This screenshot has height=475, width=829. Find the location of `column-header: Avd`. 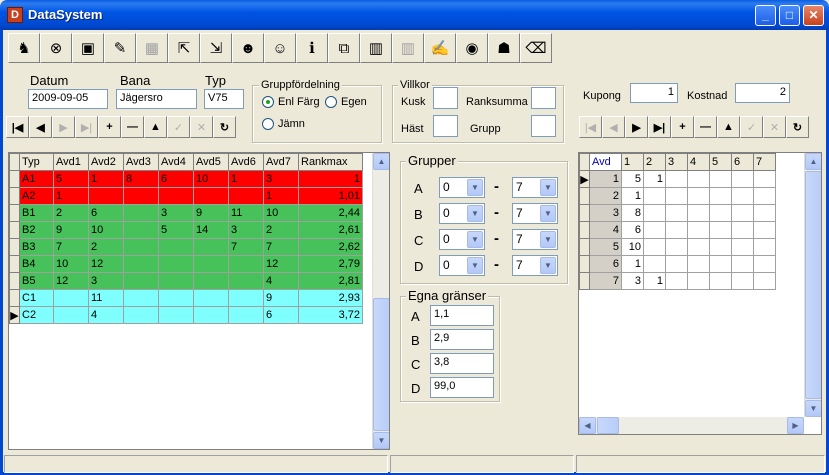

column-header: Avd is located at coordinates (605, 162).